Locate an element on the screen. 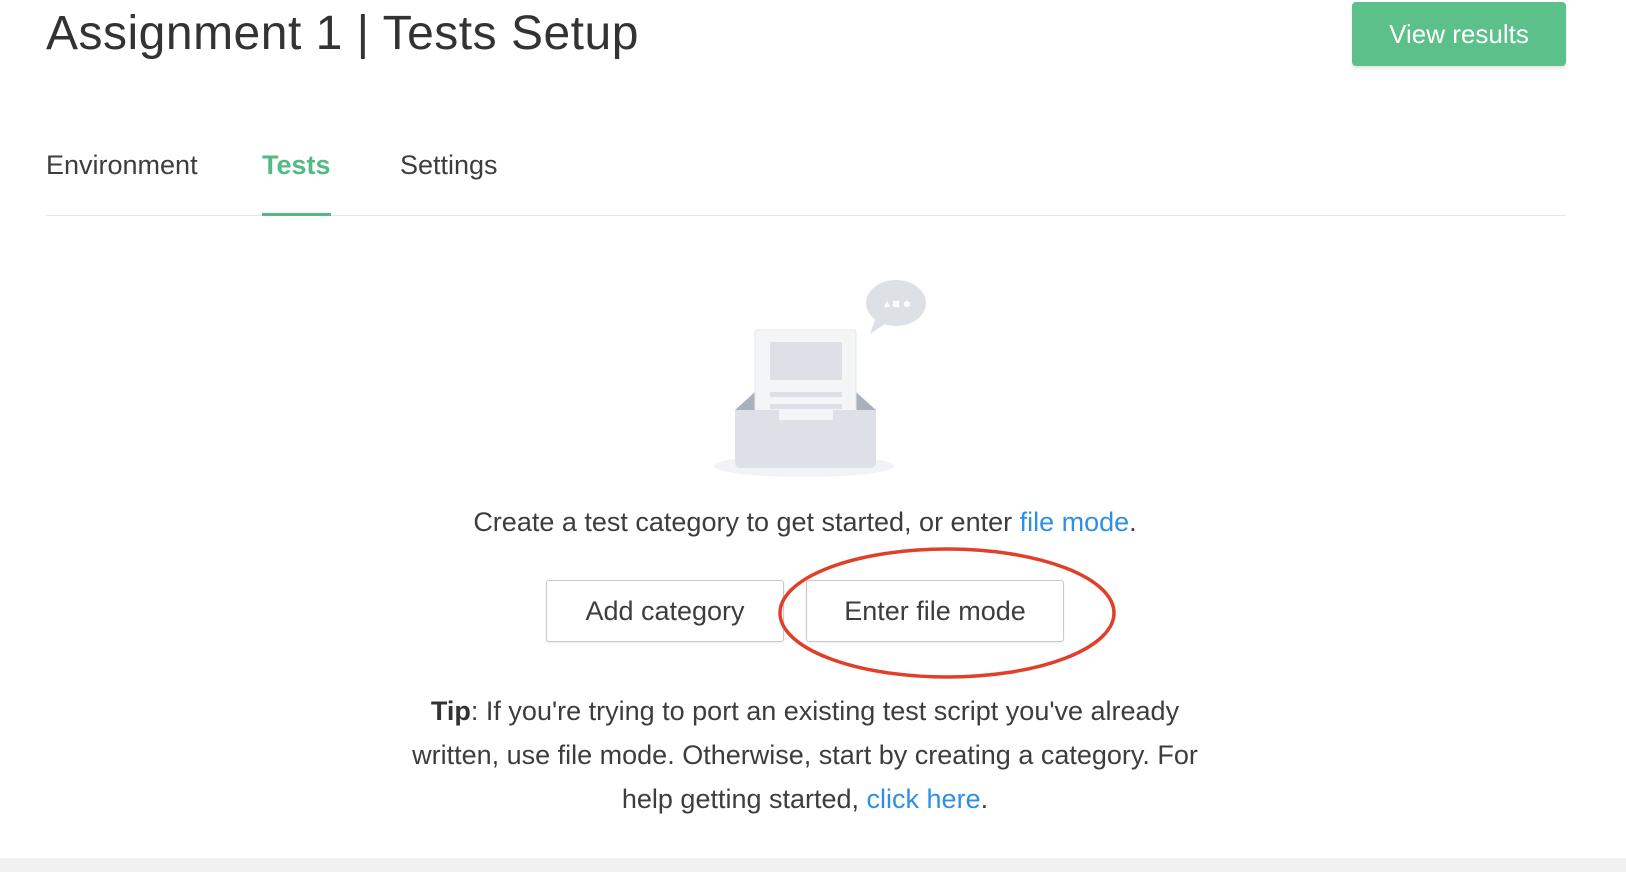 The height and width of the screenshot is (872, 1626). tab-tests: Tests is located at coordinates (296, 178).